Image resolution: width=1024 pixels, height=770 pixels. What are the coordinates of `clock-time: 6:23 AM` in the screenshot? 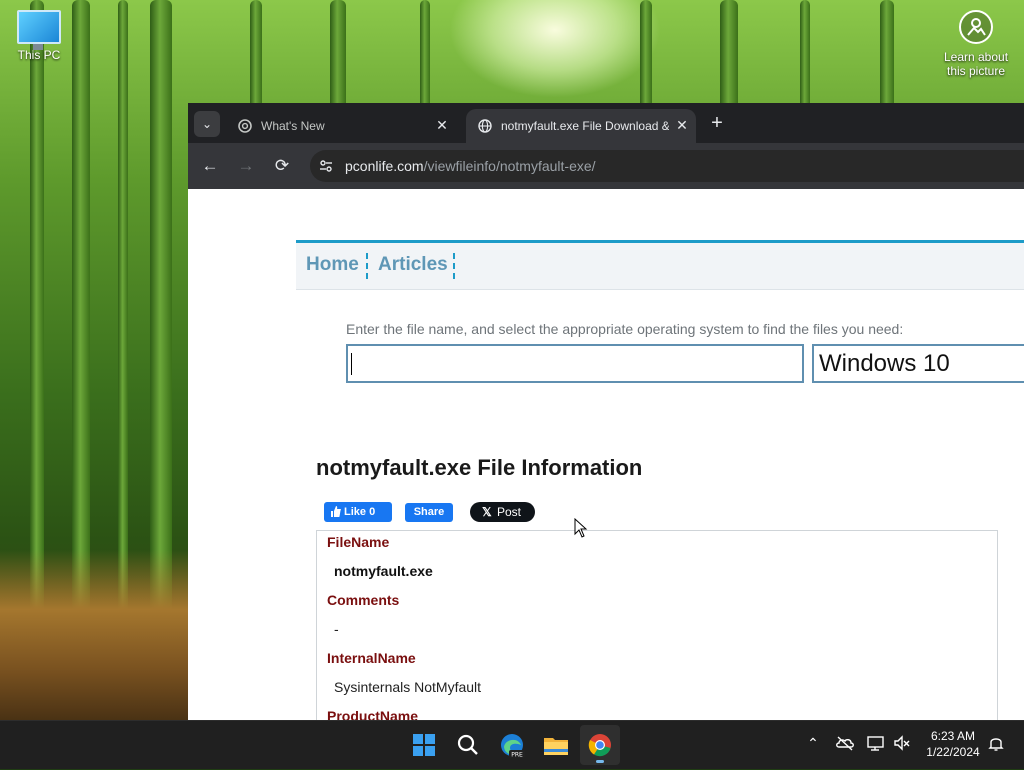 It's located at (953, 736).